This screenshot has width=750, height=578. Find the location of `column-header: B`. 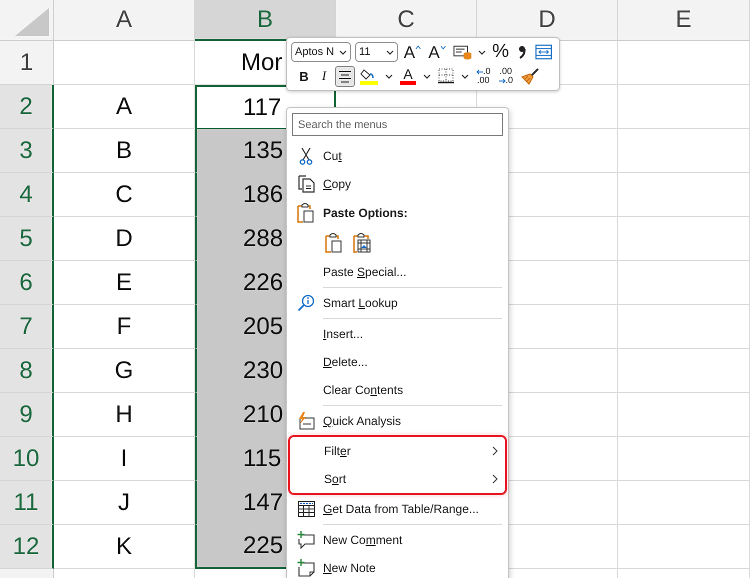

column-header: B is located at coordinates (265, 20).